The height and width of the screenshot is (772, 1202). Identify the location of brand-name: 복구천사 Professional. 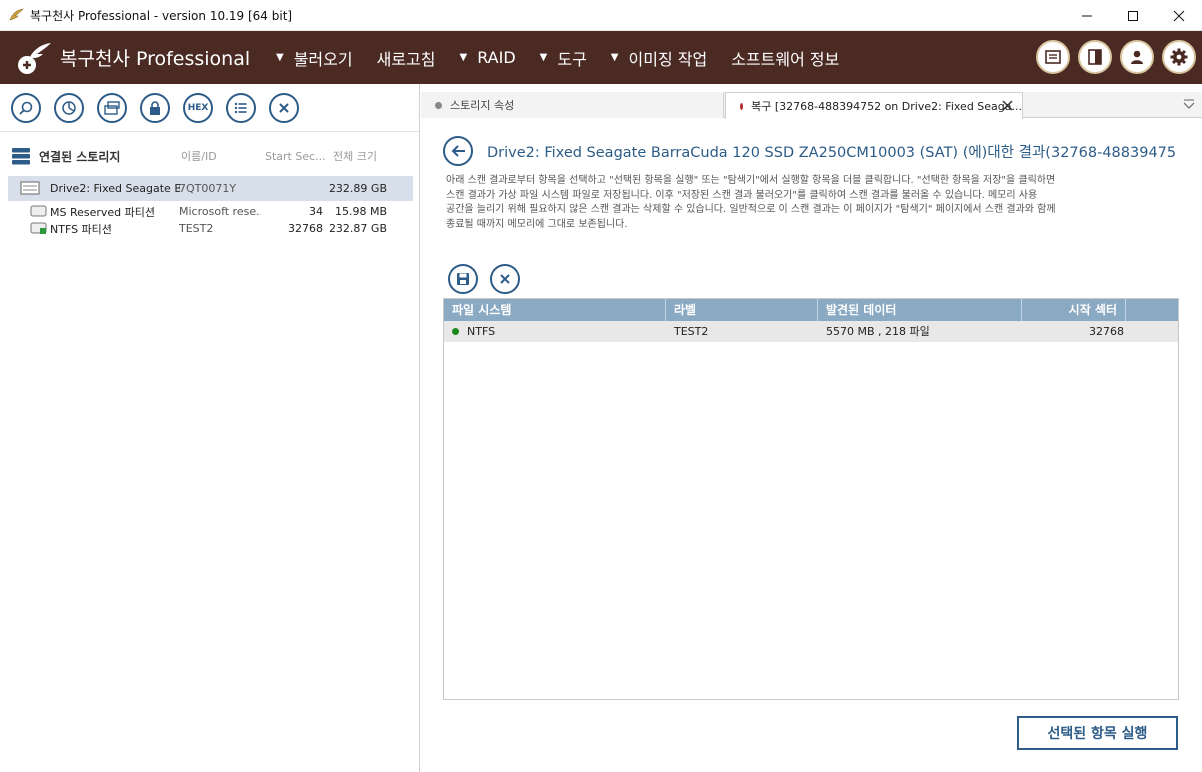
(155, 59).